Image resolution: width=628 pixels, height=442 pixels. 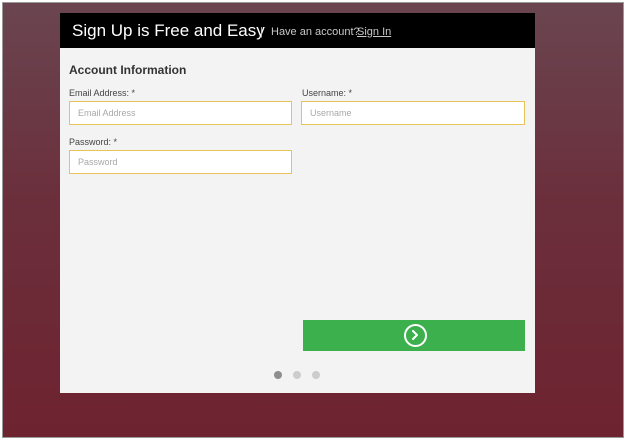 I want to click on username-field, so click(x=413, y=113).